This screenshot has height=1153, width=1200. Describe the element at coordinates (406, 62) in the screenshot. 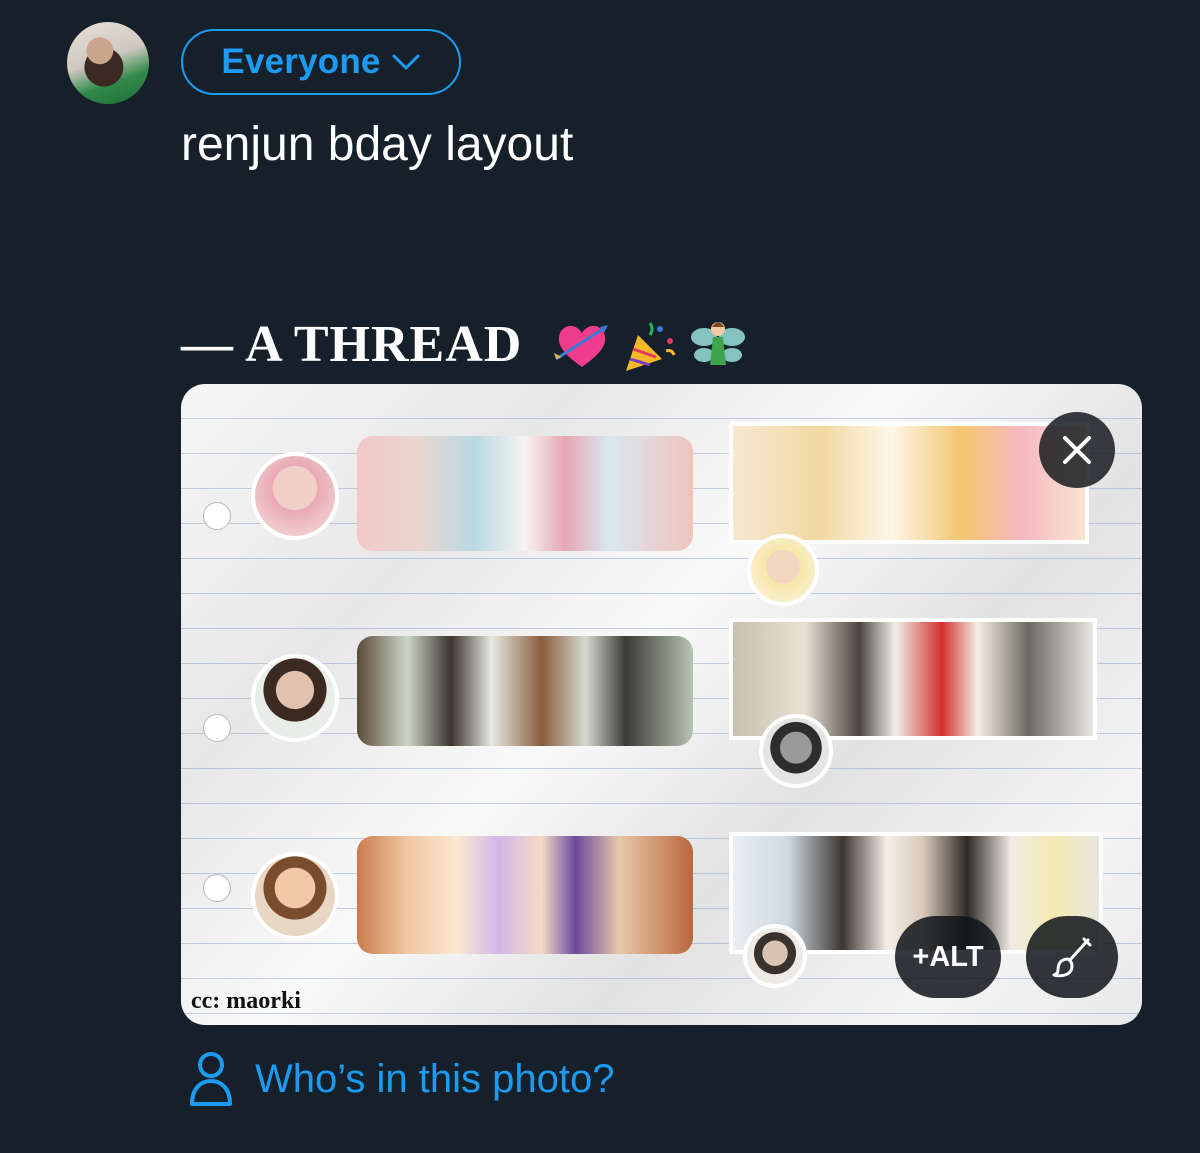

I see `chevron-down-icon` at that location.